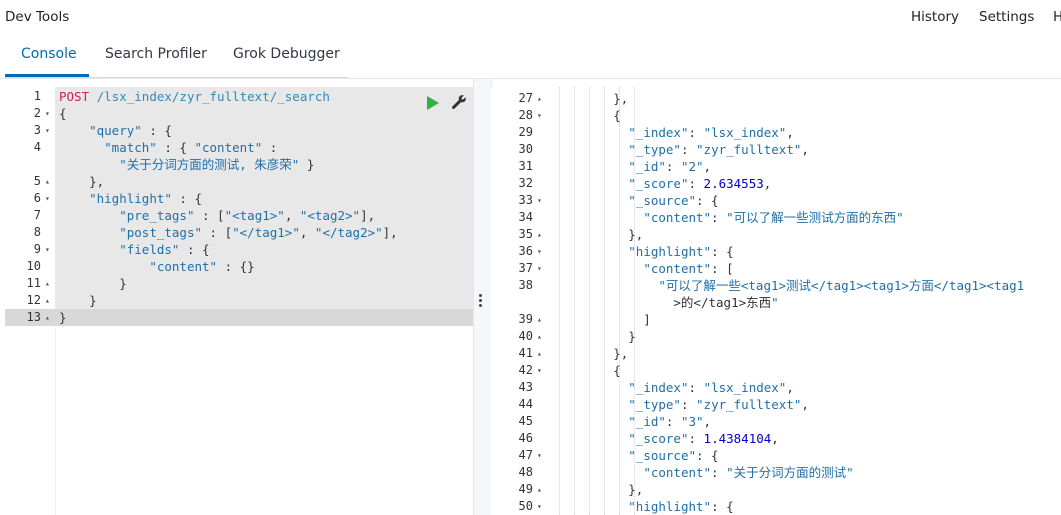 The height and width of the screenshot is (515, 1061). What do you see at coordinates (525, 251) in the screenshot?
I see `line-number: 36` at bounding box center [525, 251].